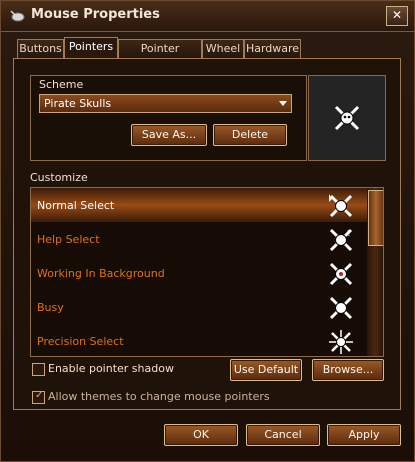  I want to click on skull-crossbones-preview-icon, so click(347, 118).